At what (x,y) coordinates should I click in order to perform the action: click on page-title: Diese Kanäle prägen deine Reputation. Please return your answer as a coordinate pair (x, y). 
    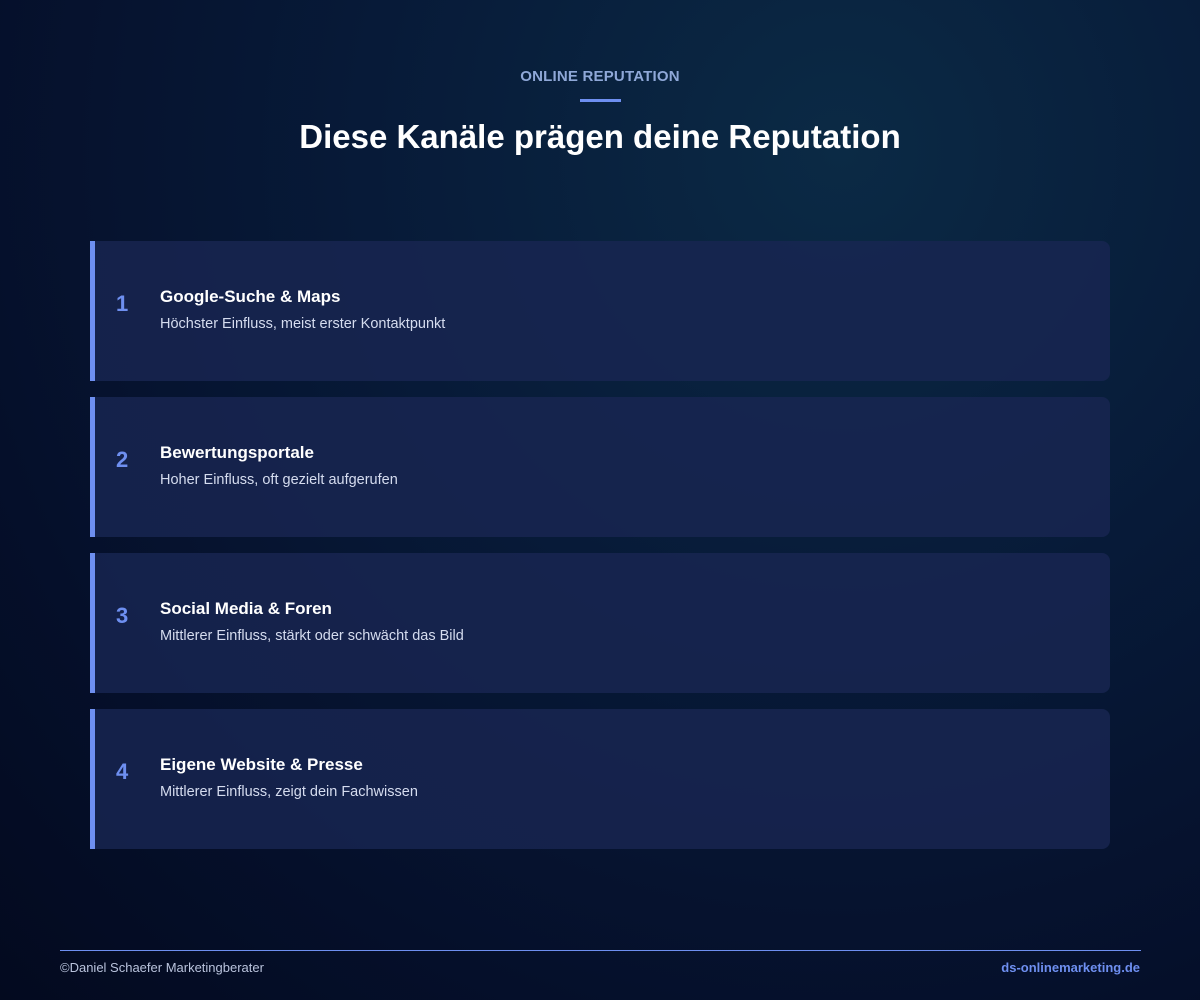
    Looking at the image, I should click on (600, 136).